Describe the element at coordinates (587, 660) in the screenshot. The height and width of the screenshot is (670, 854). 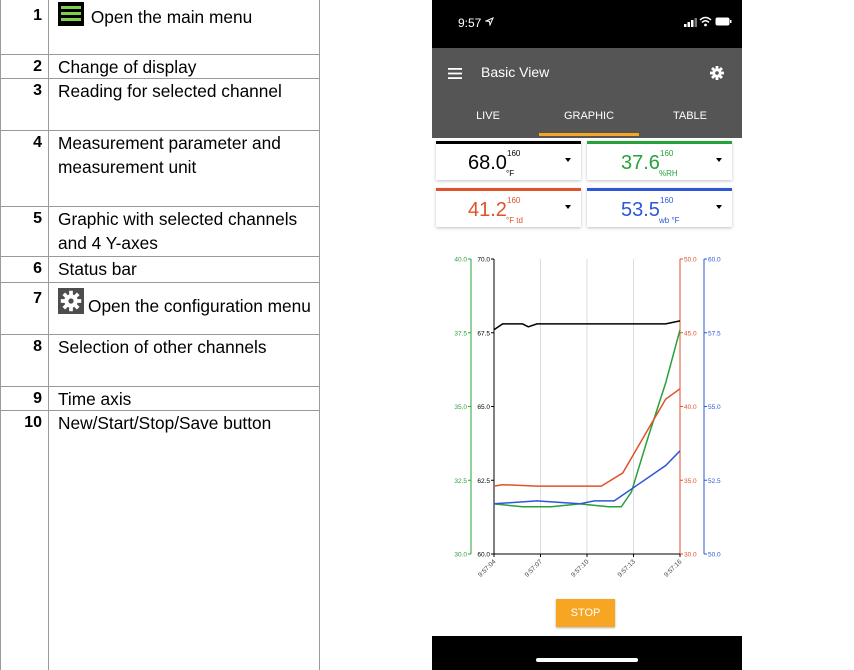
I see `home-indicator` at that location.